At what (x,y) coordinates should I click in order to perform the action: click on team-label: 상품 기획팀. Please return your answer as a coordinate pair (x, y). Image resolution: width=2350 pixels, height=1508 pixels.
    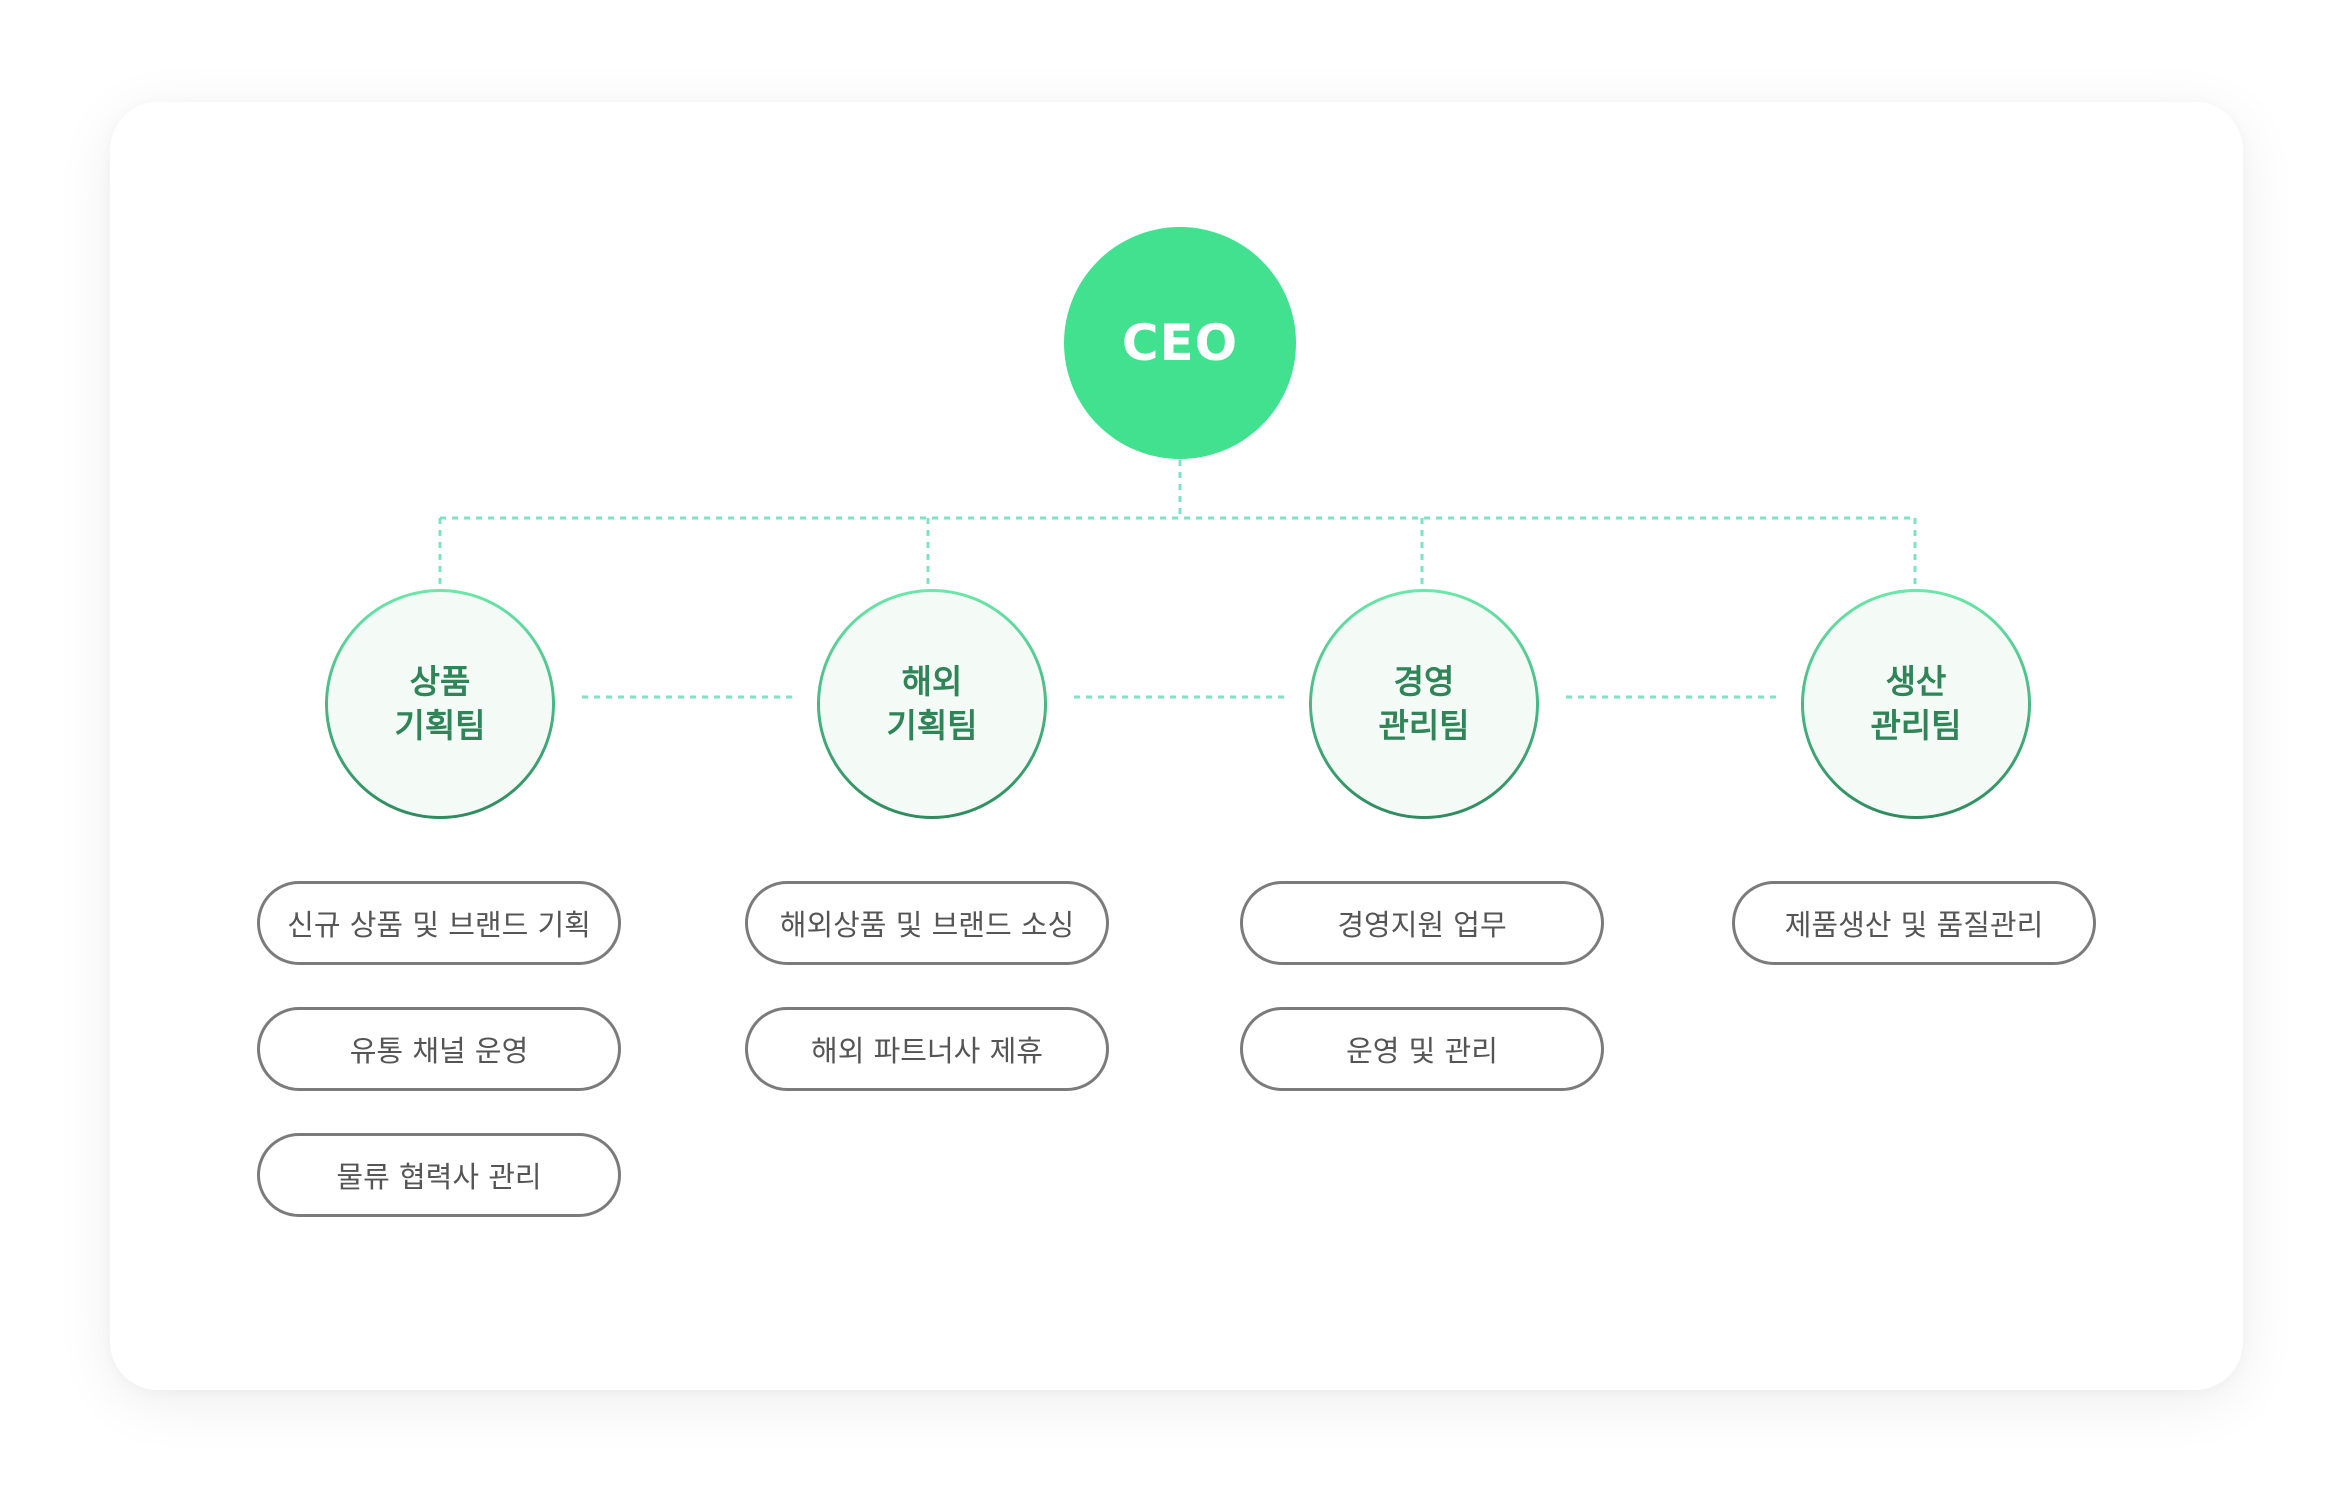
    Looking at the image, I should click on (440, 703).